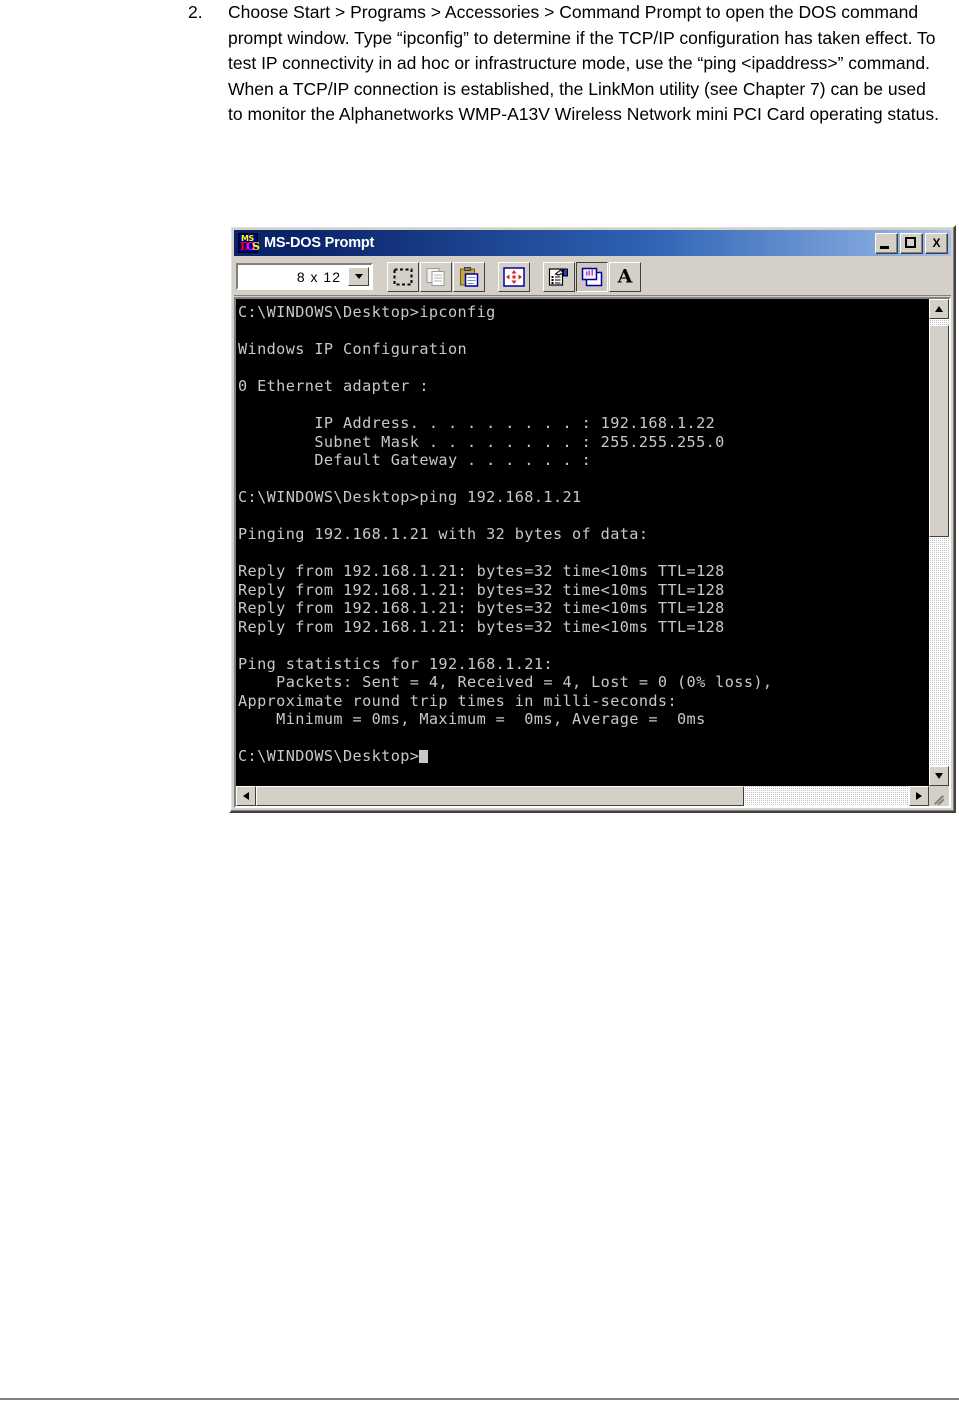 The image size is (959, 1408). I want to click on copy-icon, so click(435, 276).